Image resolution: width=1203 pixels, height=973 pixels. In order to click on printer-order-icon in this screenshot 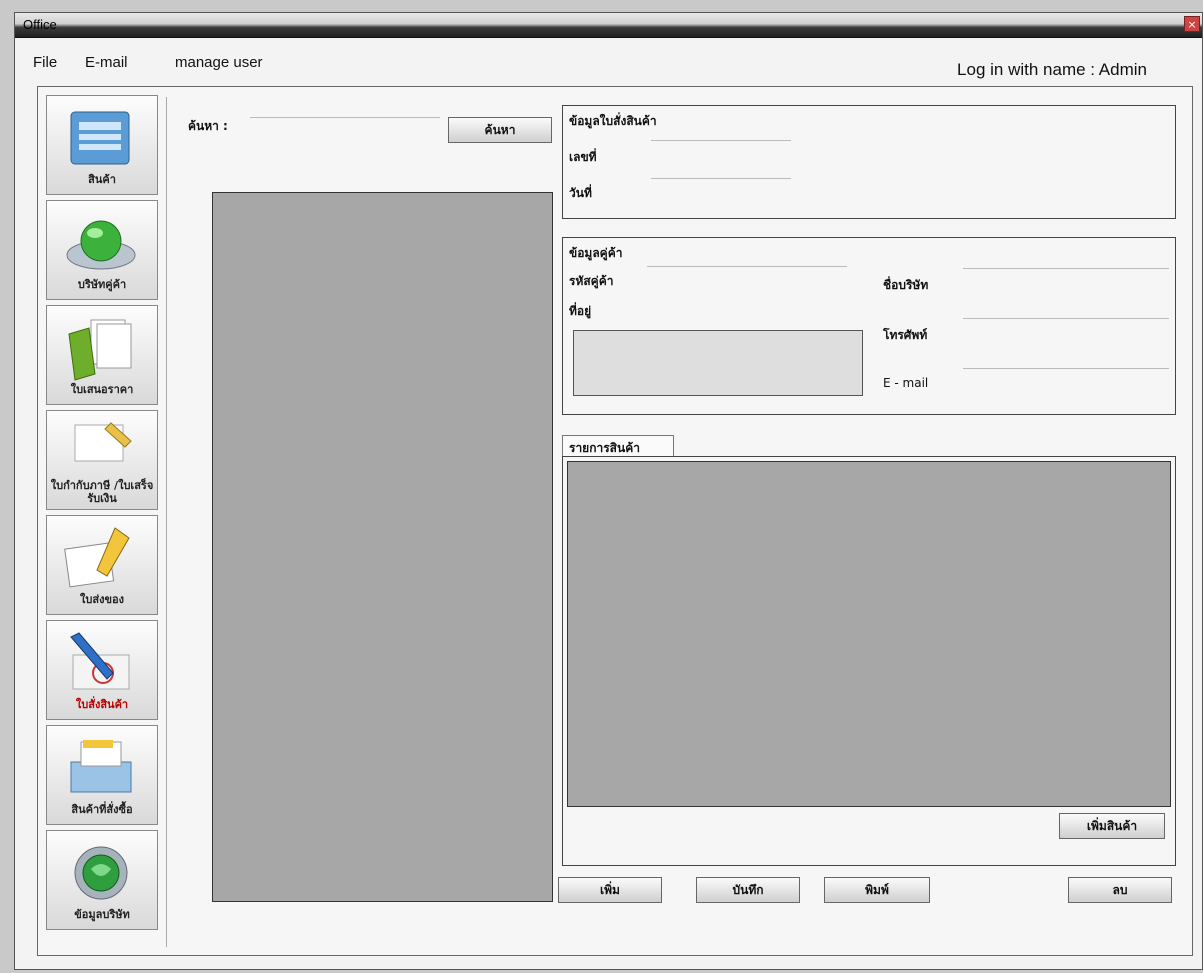, I will do `click(101, 766)`.